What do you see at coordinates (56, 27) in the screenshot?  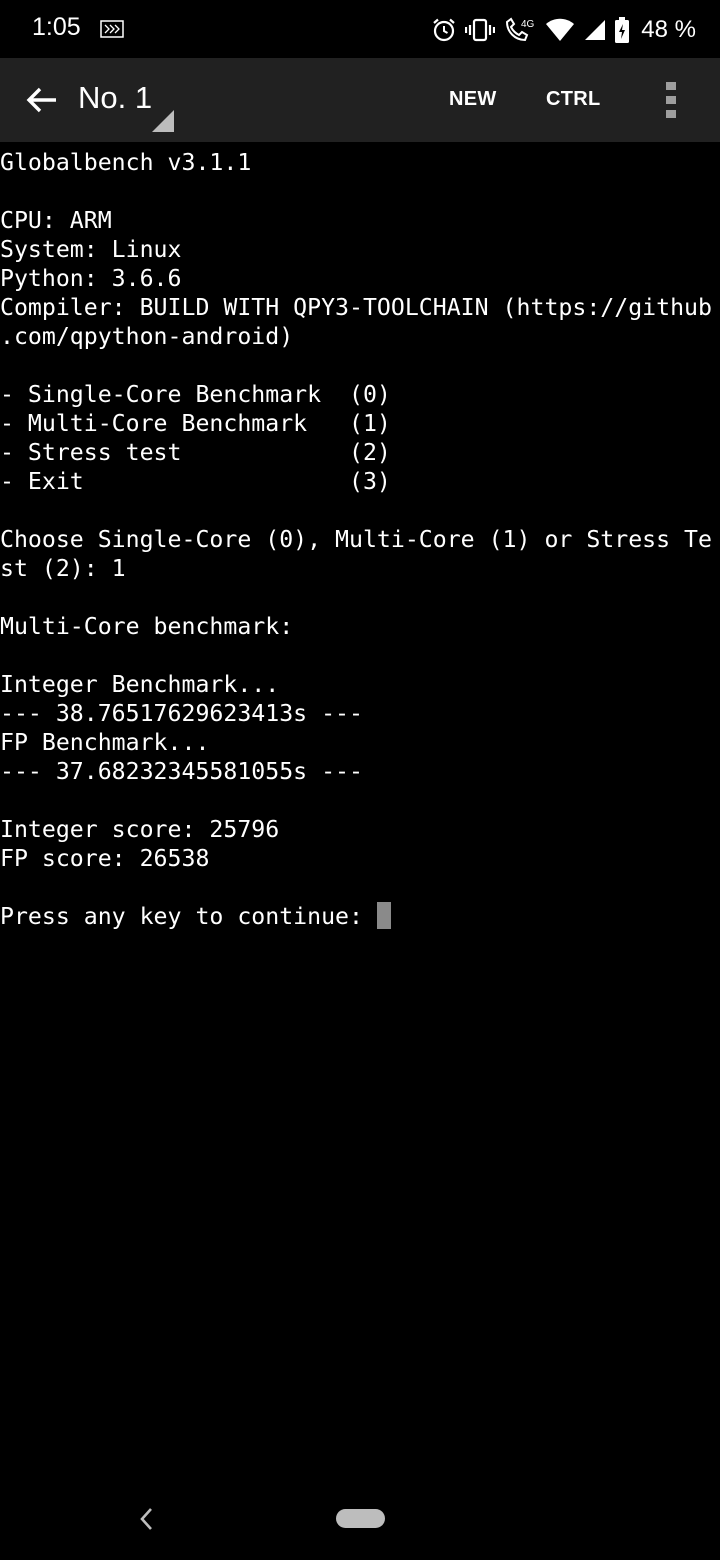 I see `status-time: 1:05` at bounding box center [56, 27].